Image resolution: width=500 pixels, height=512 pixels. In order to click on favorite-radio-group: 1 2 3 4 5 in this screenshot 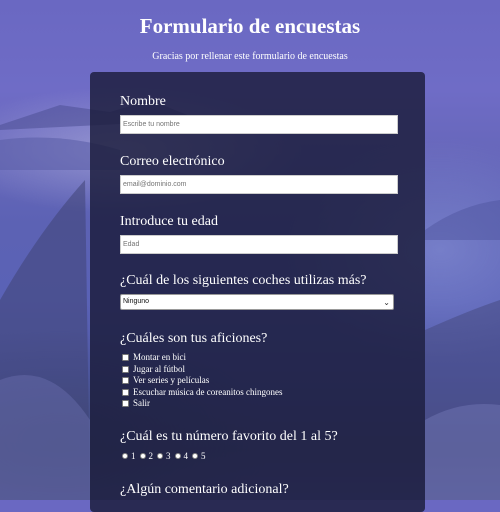, I will do `click(166, 456)`.